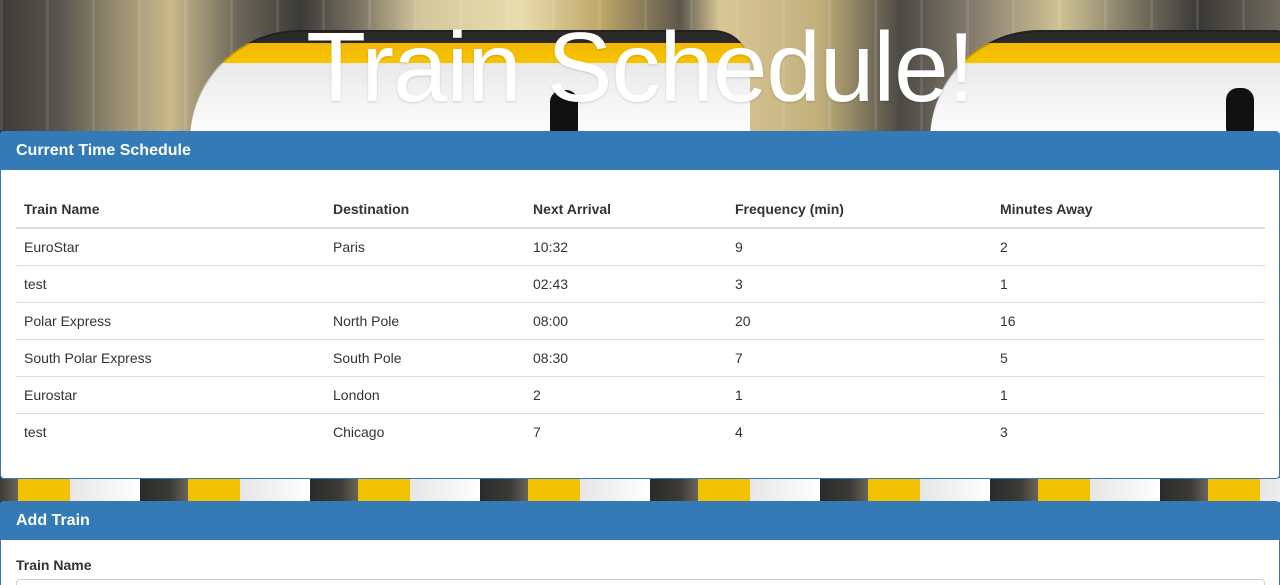  What do you see at coordinates (626, 207) in the screenshot?
I see `column-header-next-arrival: Next Arrival` at bounding box center [626, 207].